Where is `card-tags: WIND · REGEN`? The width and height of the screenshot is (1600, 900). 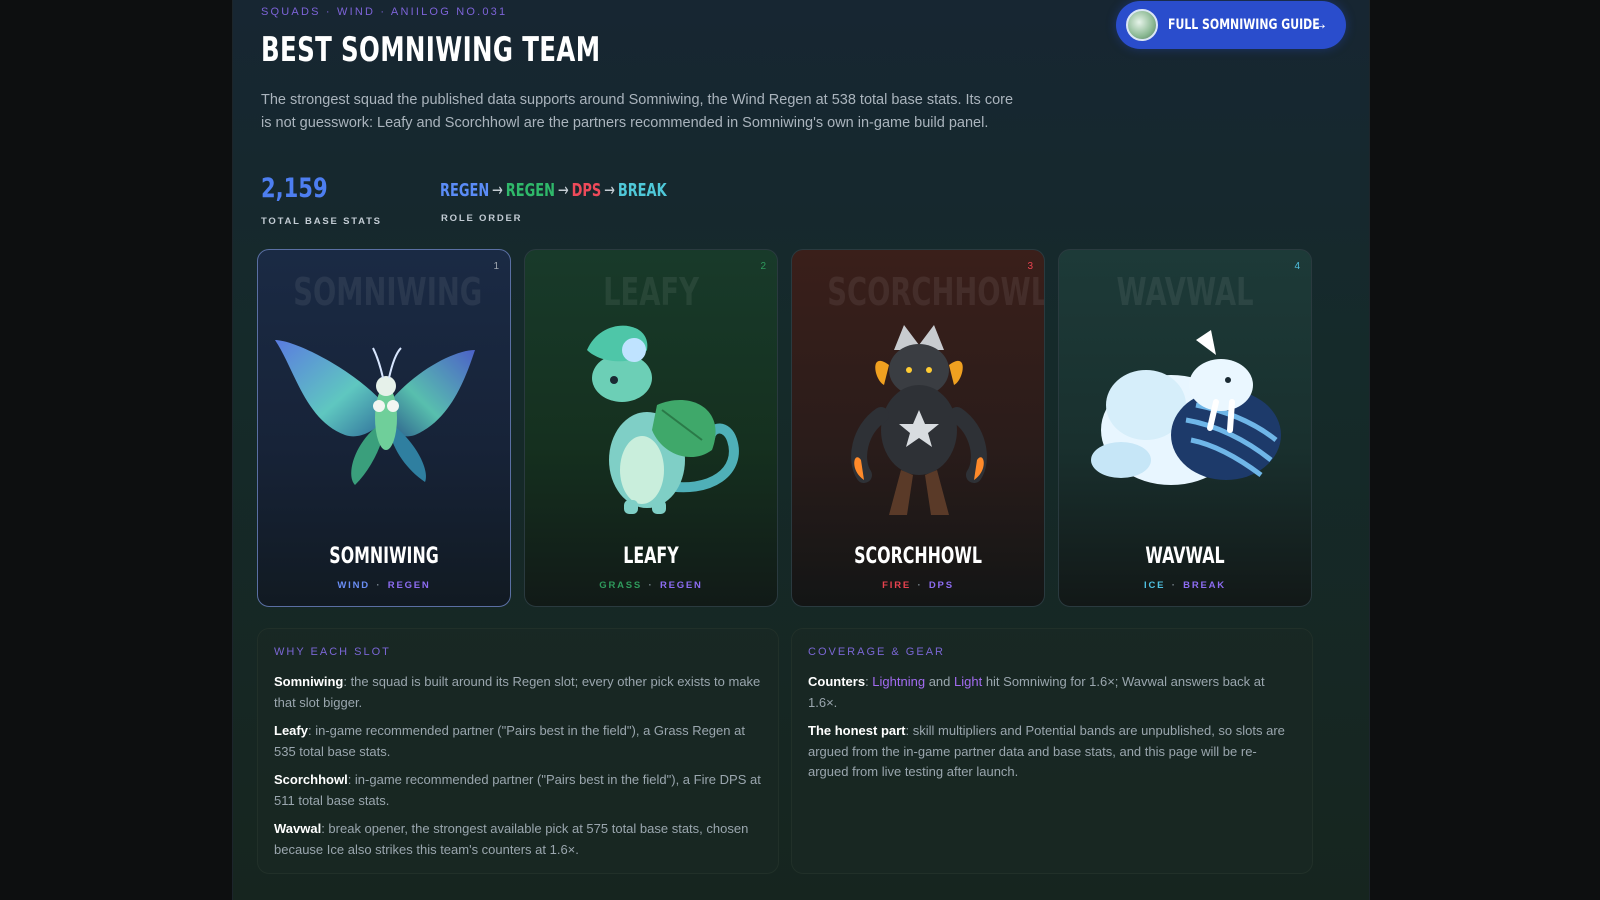
card-tags: WIND · REGEN is located at coordinates (384, 585).